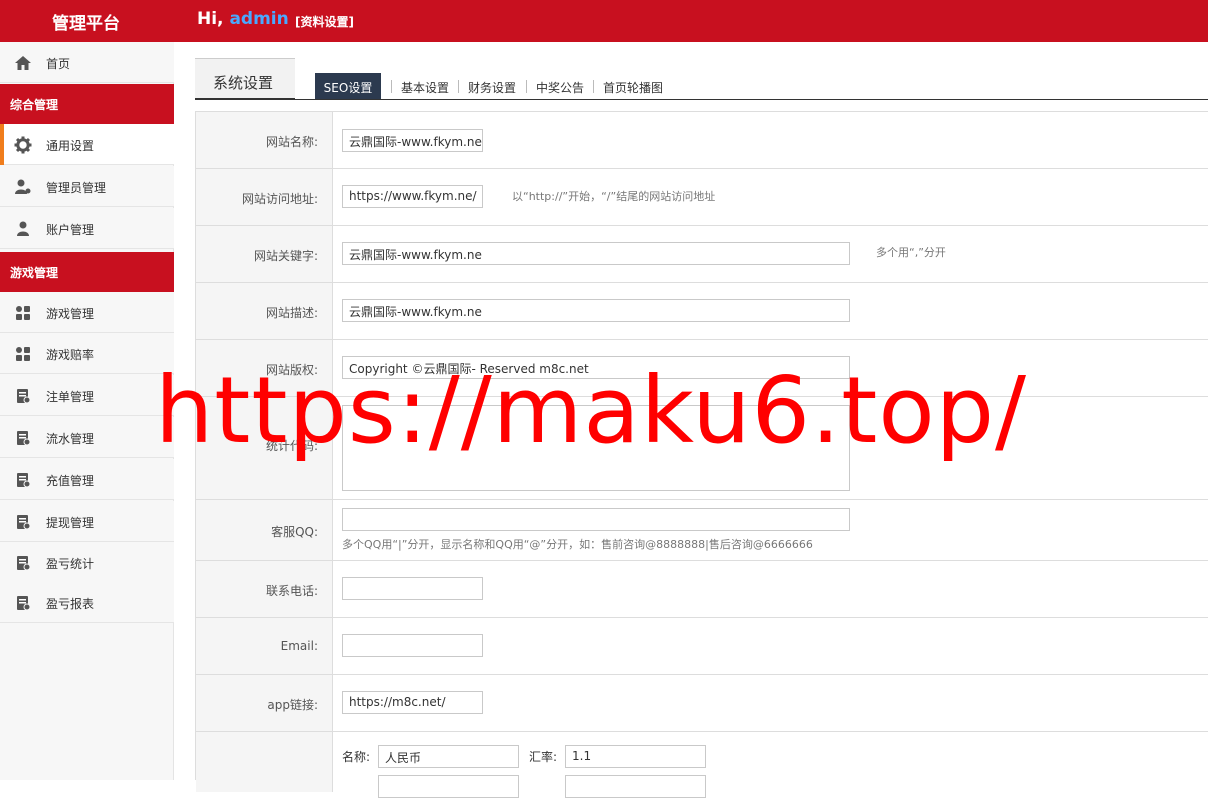  Describe the element at coordinates (543, 757) in the screenshot. I see `exchange-rate-label: 汇率:` at that location.